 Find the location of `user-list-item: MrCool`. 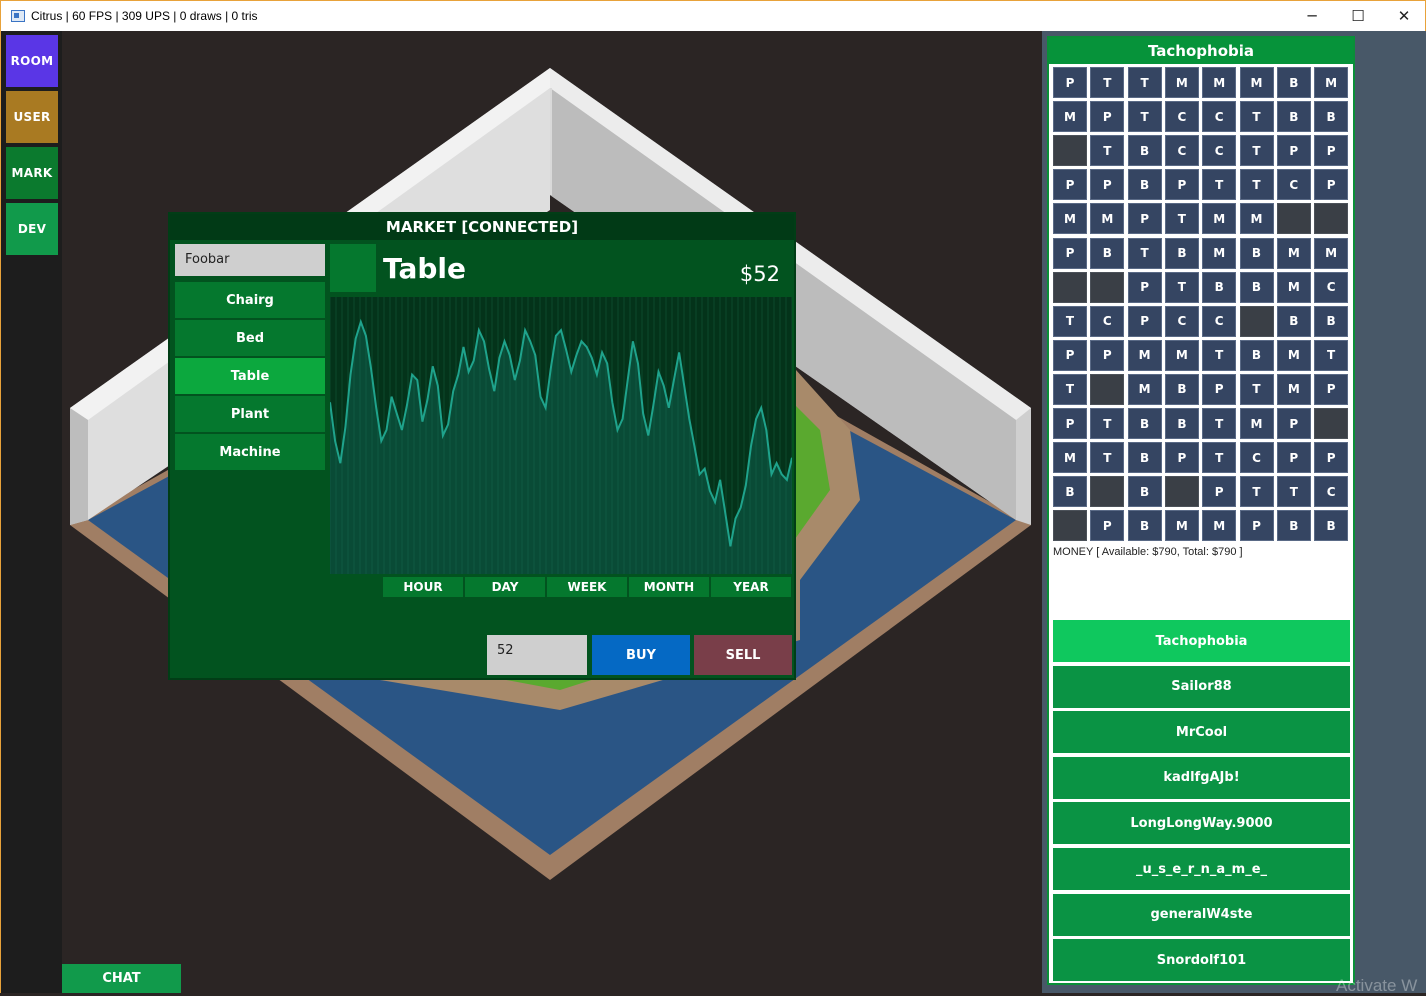

user-list-item: MrCool is located at coordinates (1201, 732).